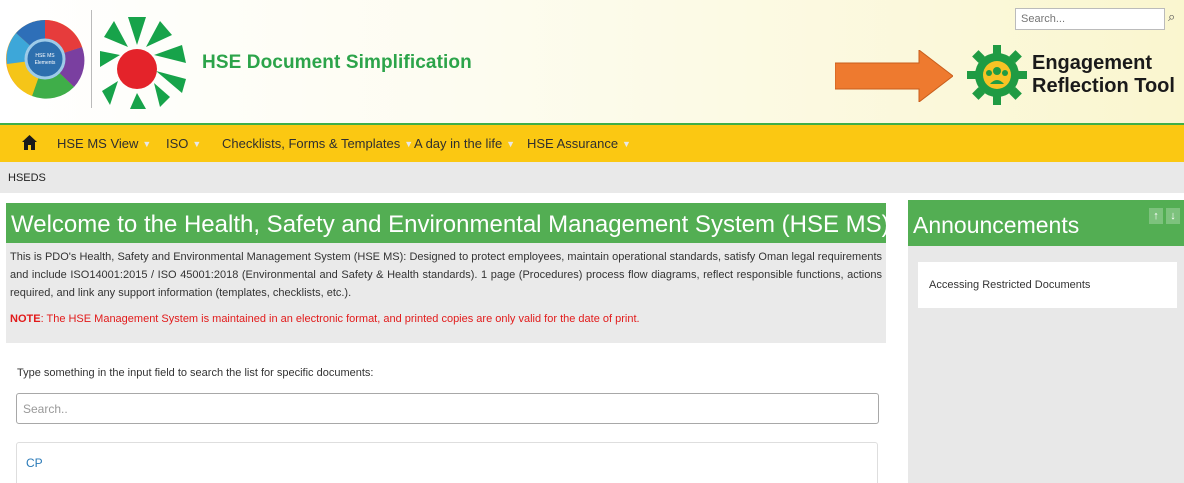  I want to click on announcement-item: Accessing Restricted Documents, so click(1047, 285).